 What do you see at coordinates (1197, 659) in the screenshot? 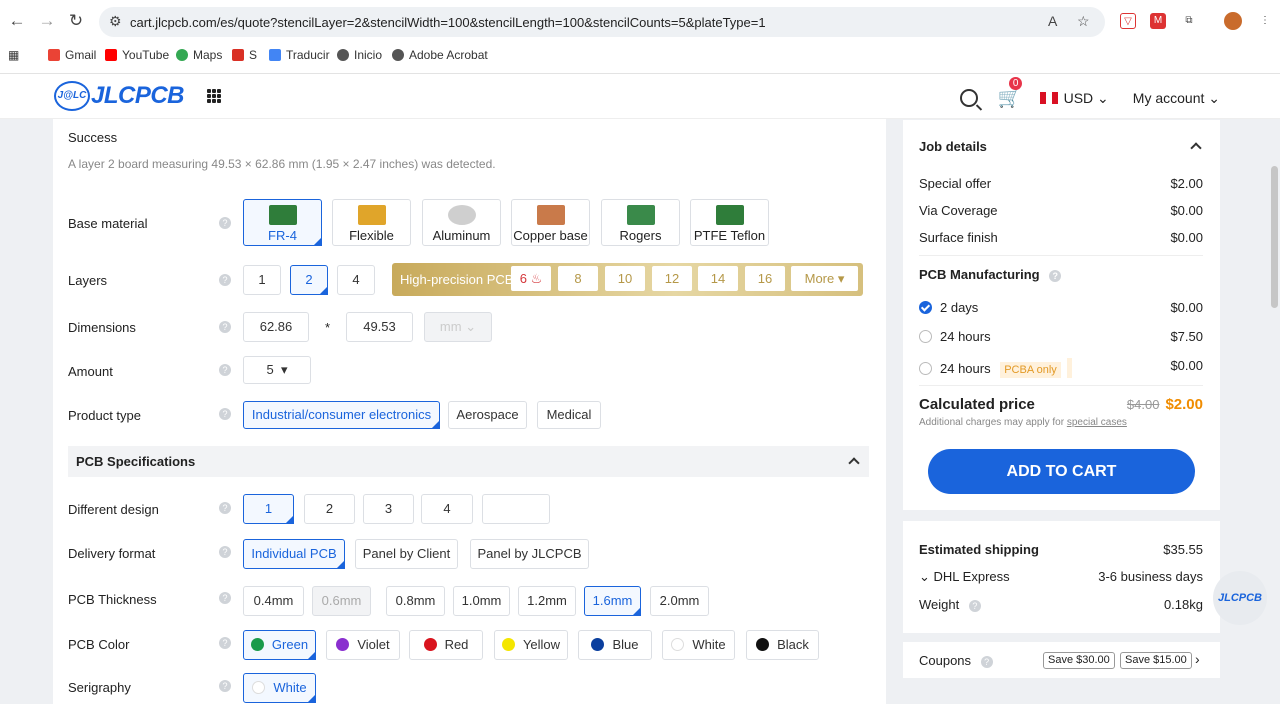
I see `chevron-right-icon: ›` at bounding box center [1197, 659].